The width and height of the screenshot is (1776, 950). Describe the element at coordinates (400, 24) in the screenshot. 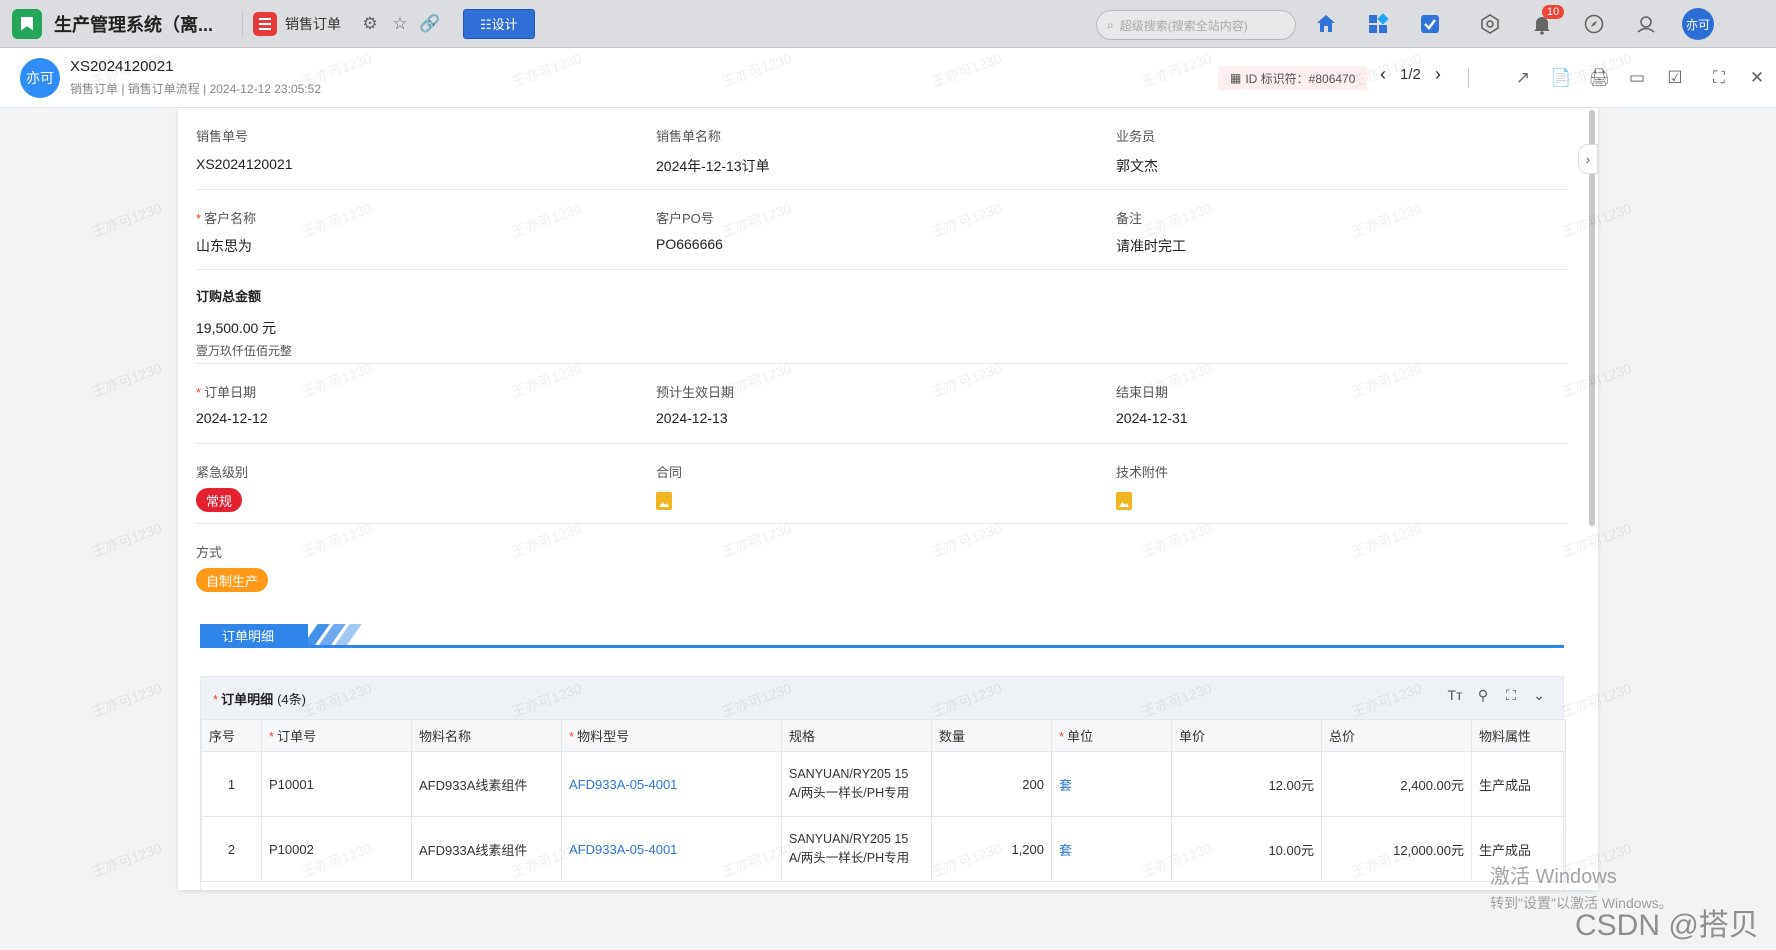

I see `star-icon: ☆` at that location.